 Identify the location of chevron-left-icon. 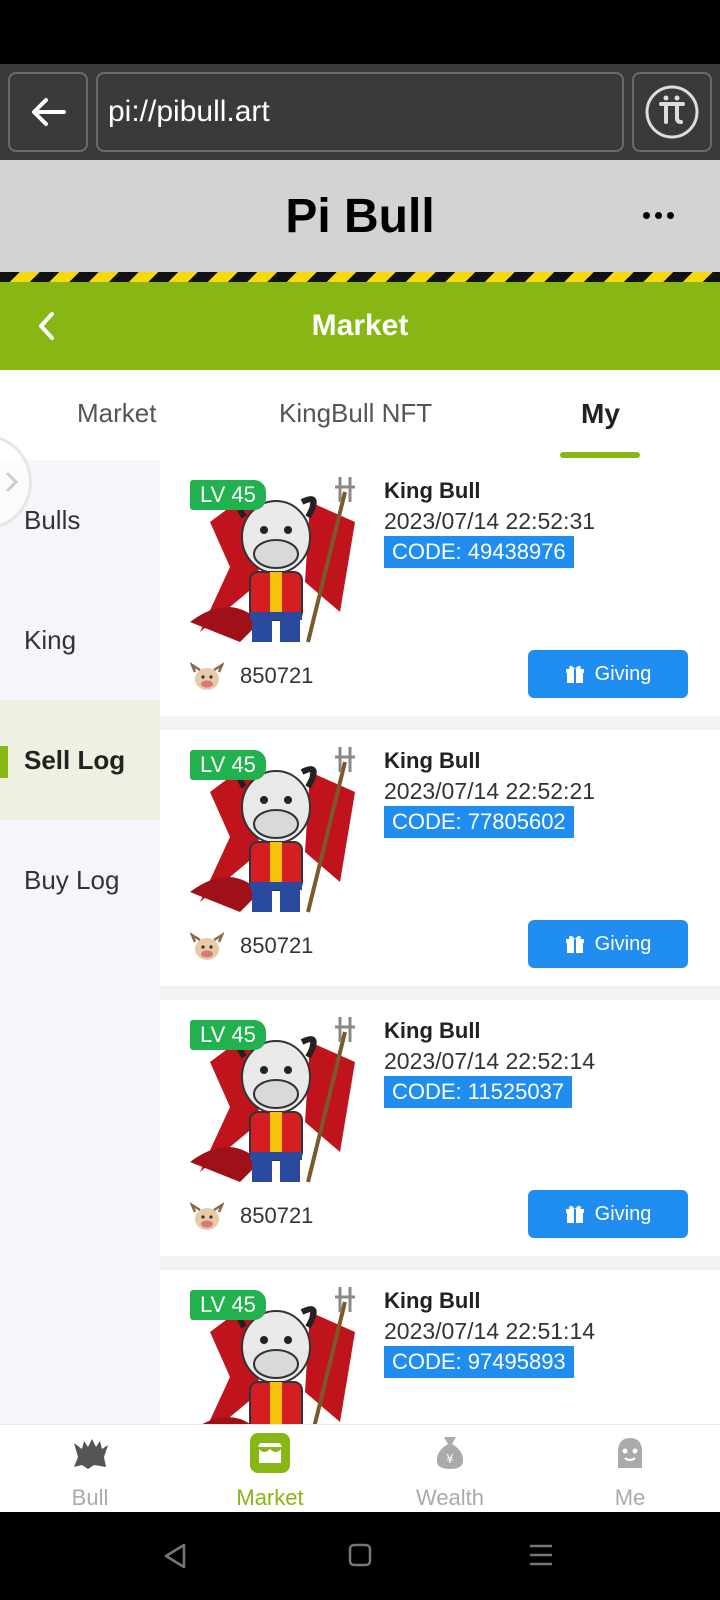
(46, 326).